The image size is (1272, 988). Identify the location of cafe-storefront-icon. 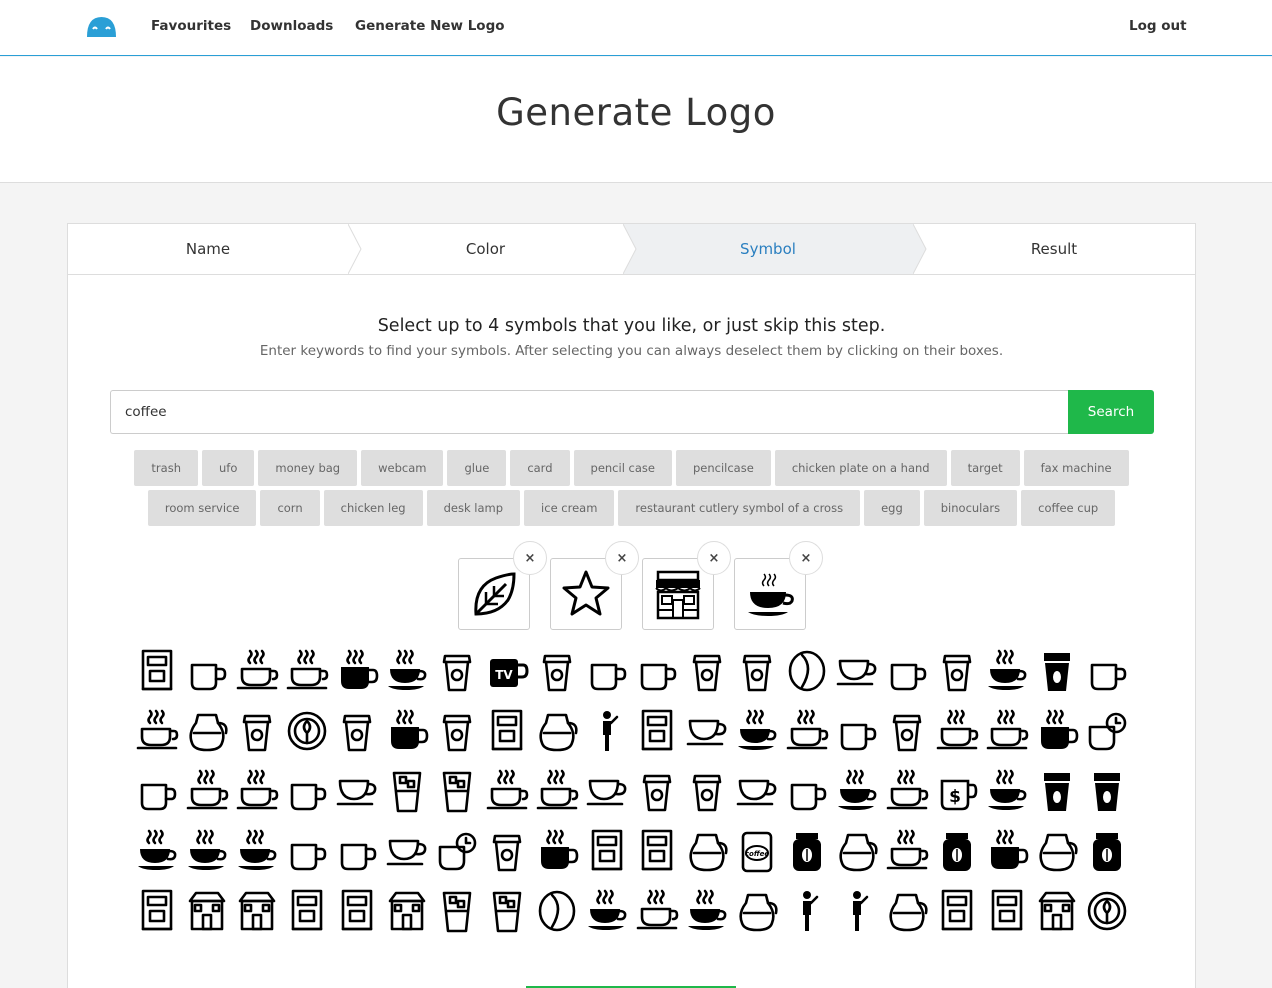
(407, 910).